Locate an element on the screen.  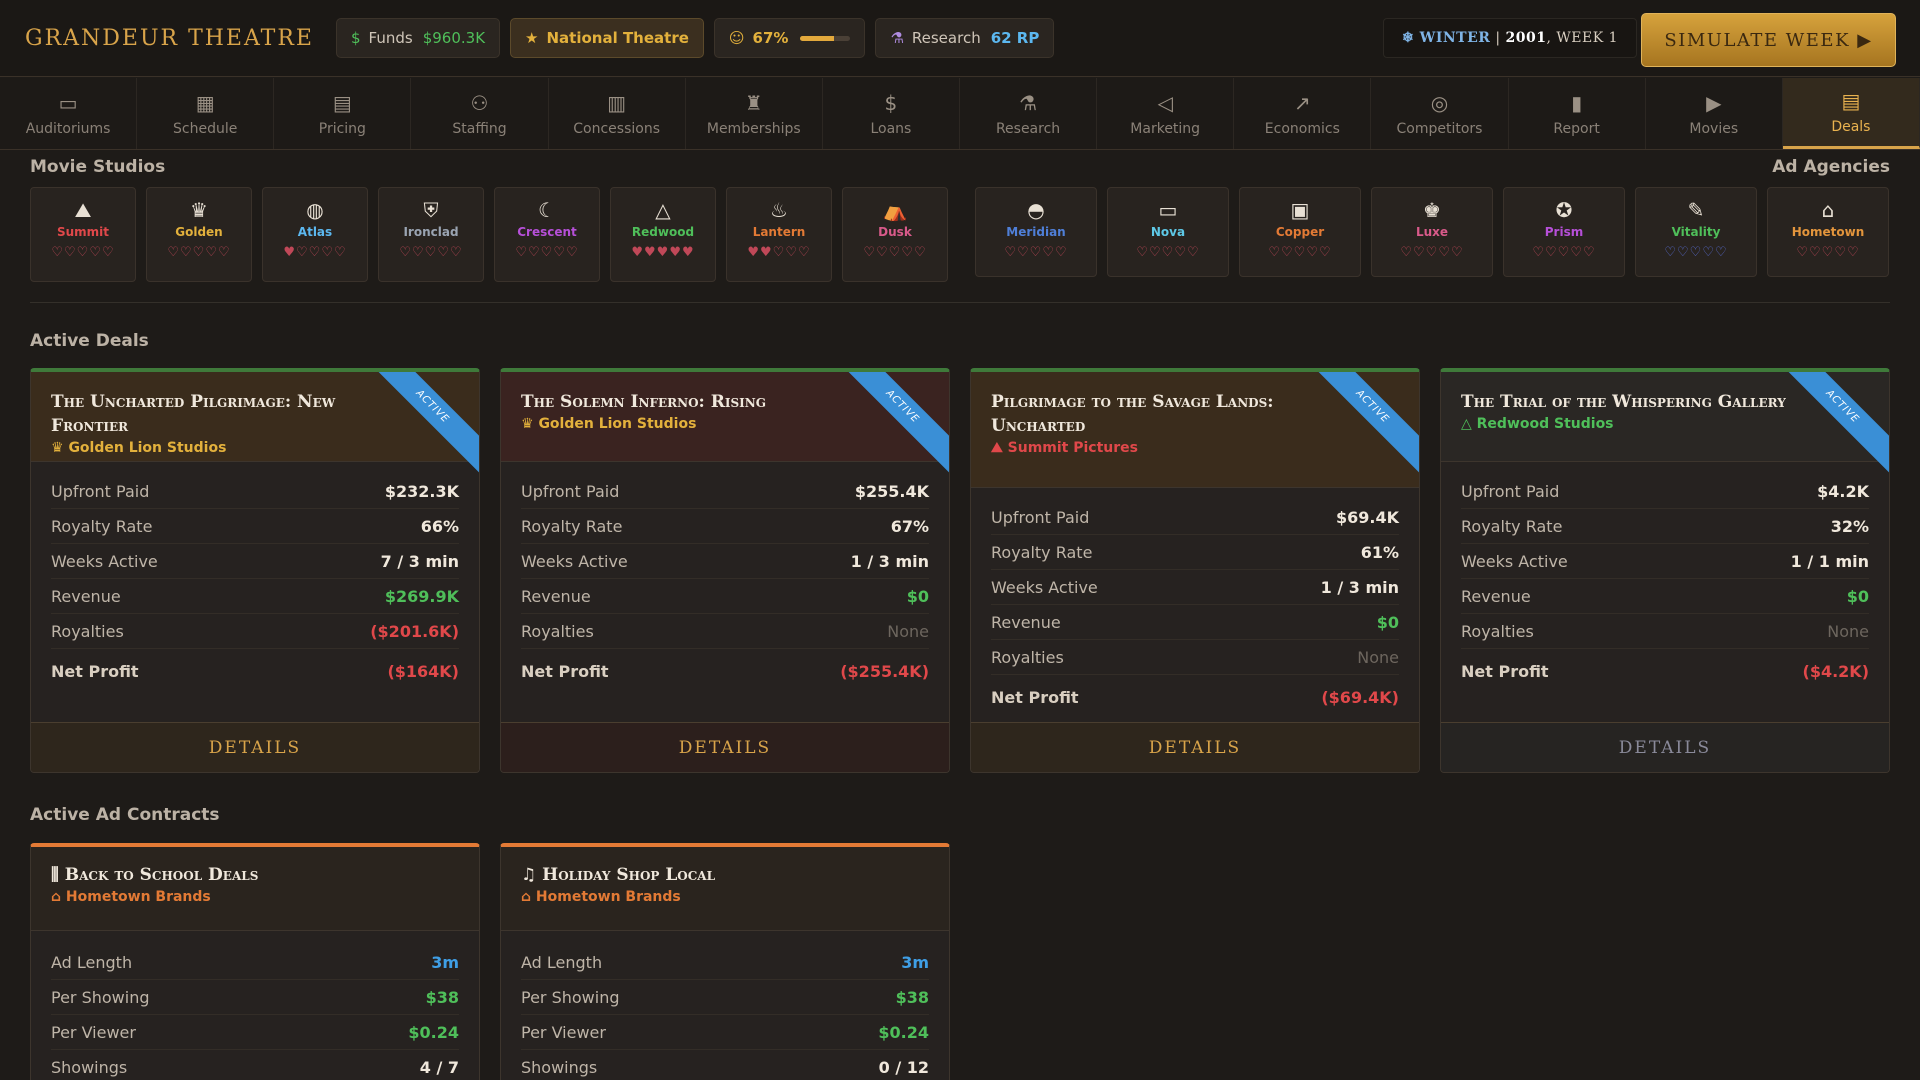
tab-competitors: ◎ Competitors is located at coordinates (1440, 113).